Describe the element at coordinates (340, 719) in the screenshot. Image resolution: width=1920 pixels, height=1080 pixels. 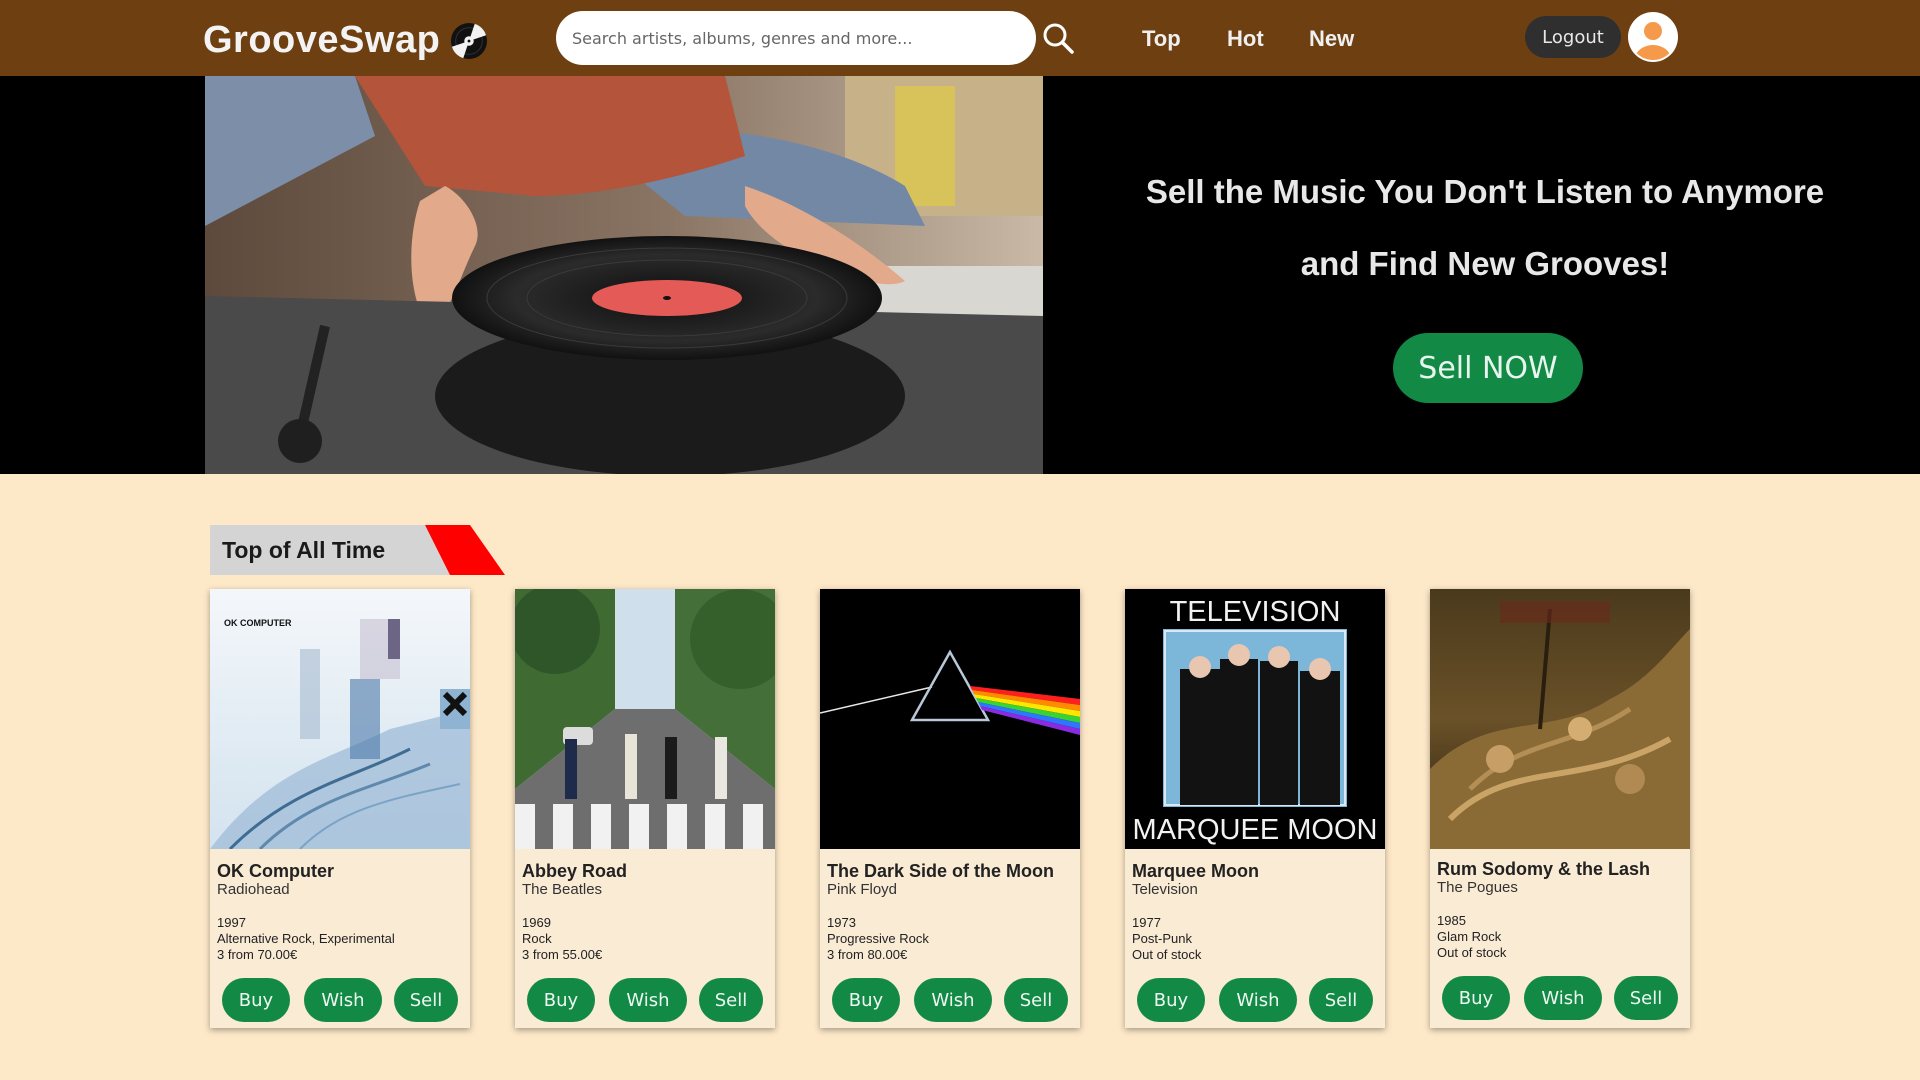
I see `album-cover-ok-computer: OK COMPUTER` at that location.